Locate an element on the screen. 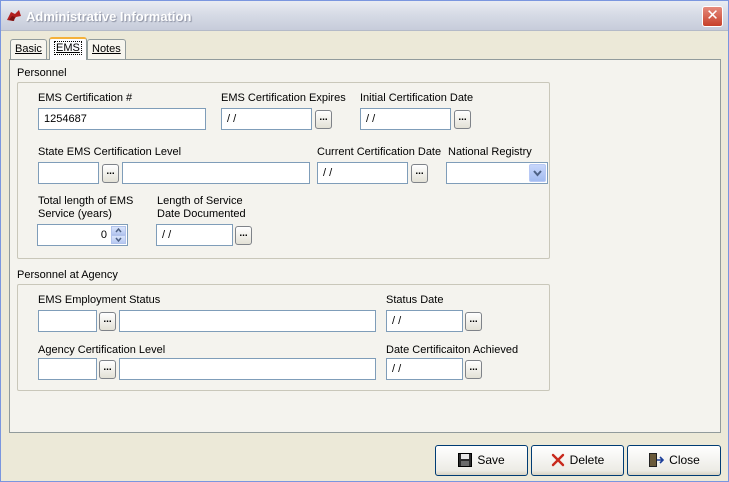 This screenshot has height=482, width=729. stepper-down-button is located at coordinates (118, 239).